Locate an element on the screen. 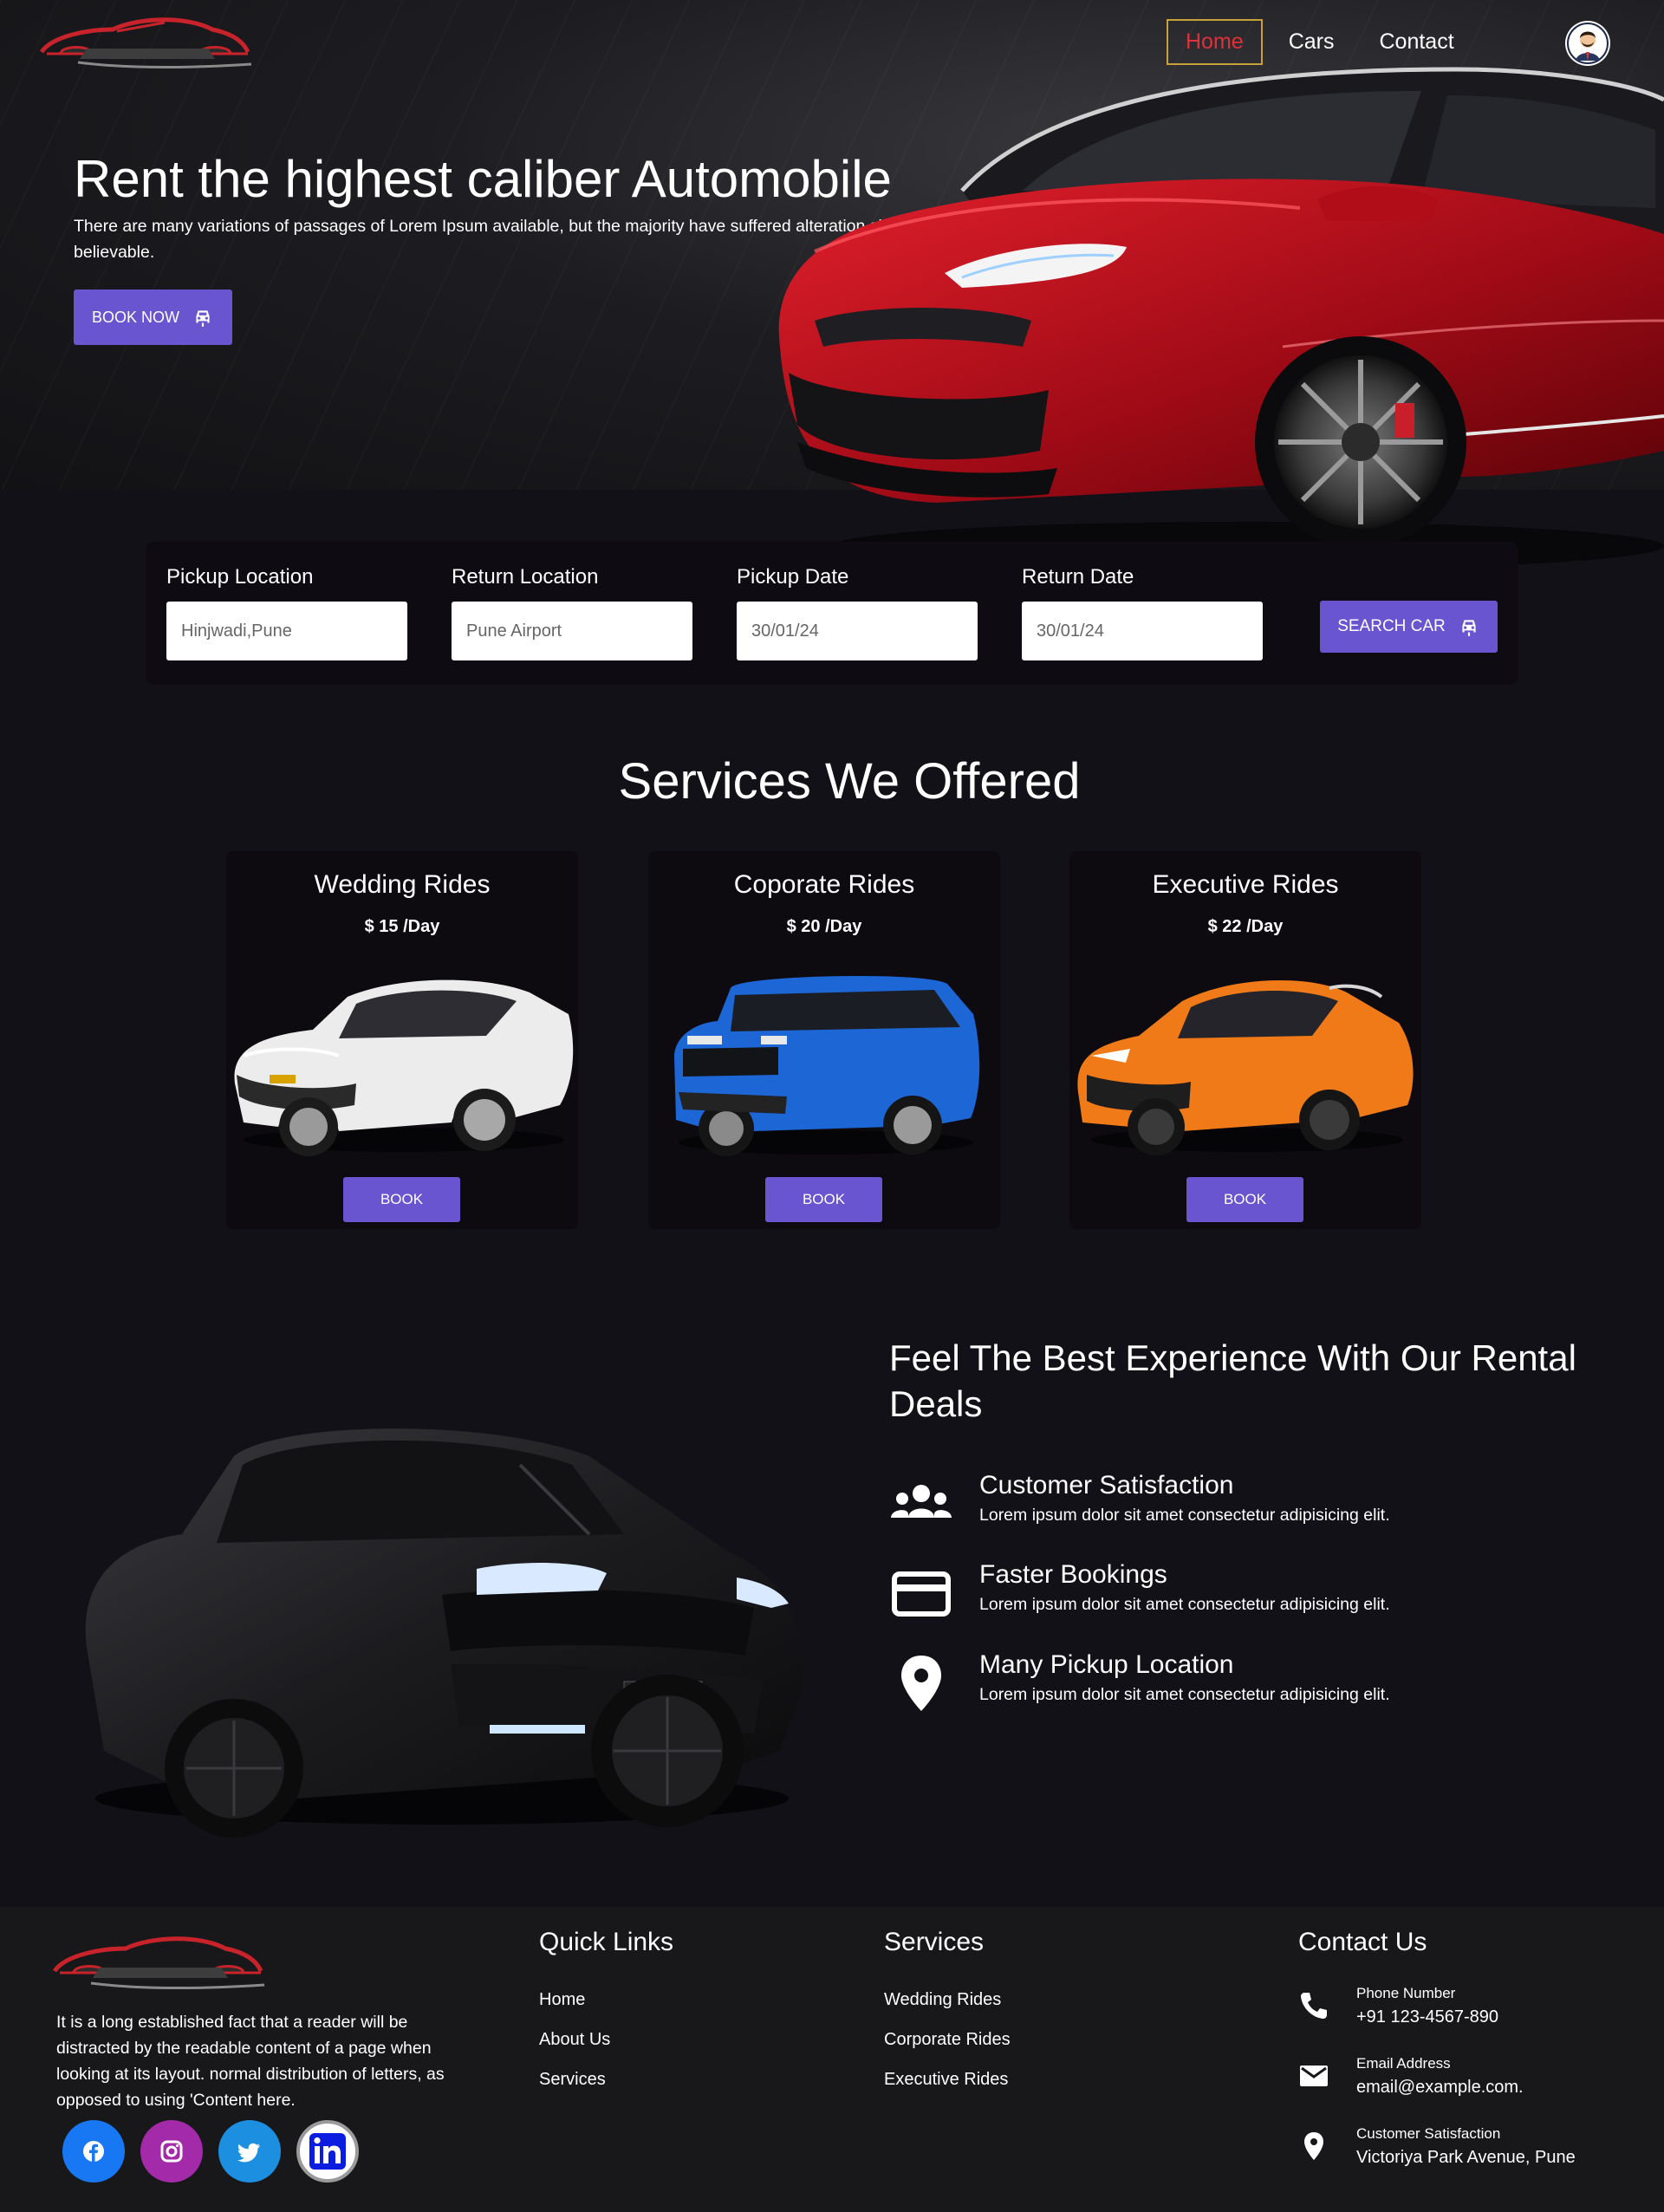 The width and height of the screenshot is (1664, 2212). contact-label: Customer Satisfaction is located at coordinates (1428, 2133).